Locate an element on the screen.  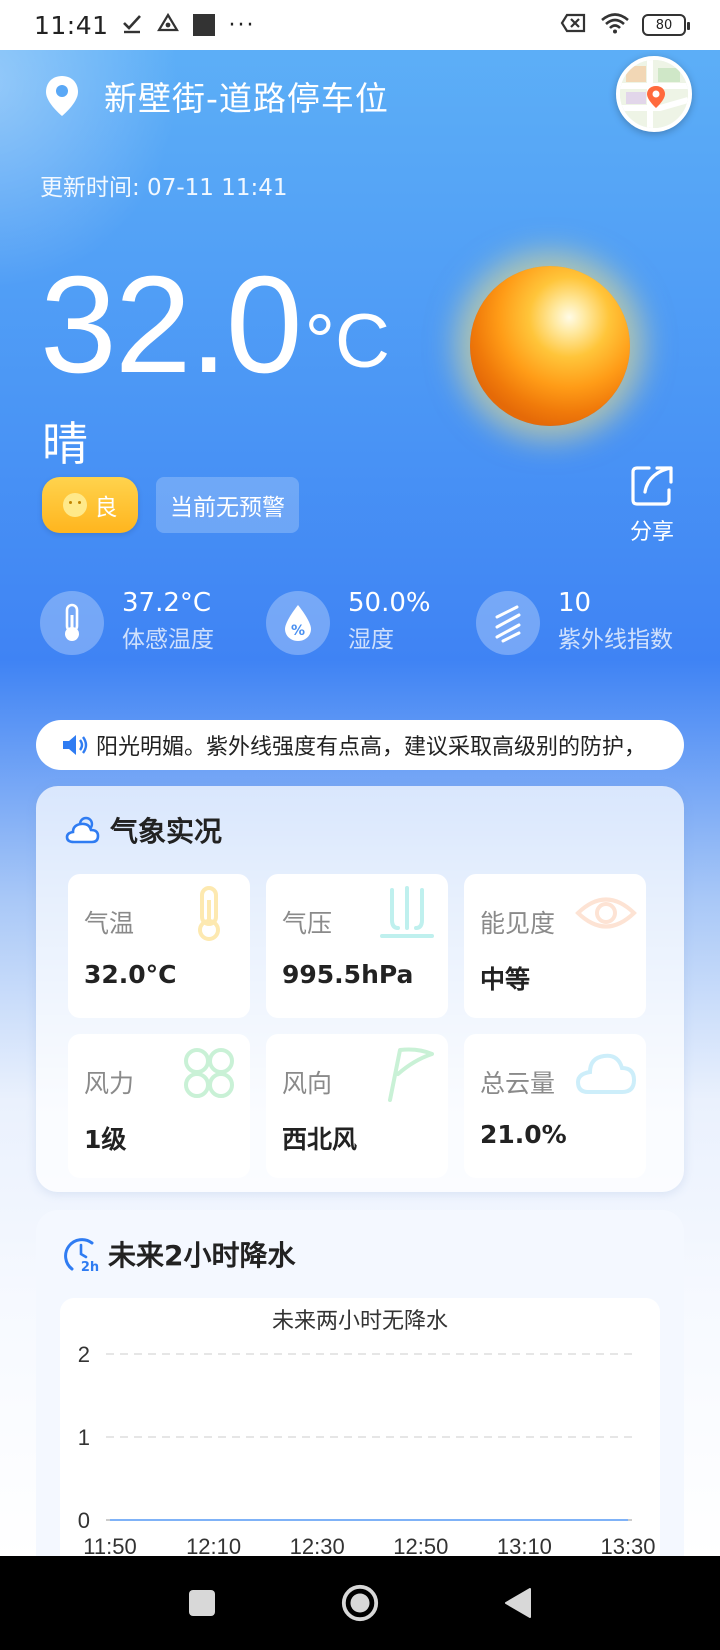
condition-visibility: 能见度 中等 is located at coordinates (555, 946).